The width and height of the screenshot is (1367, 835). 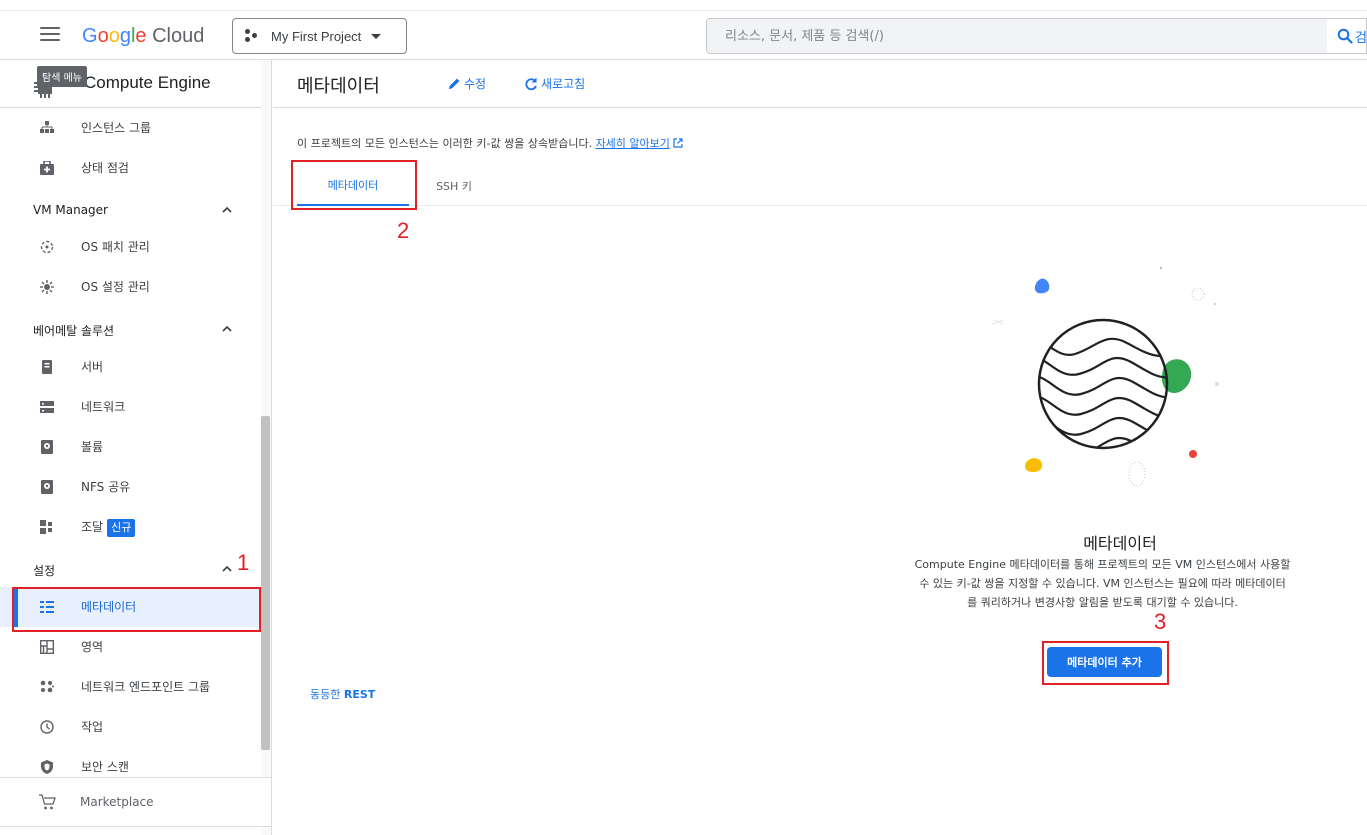 What do you see at coordinates (47, 127) in the screenshot?
I see `instance-group-icon` at bounding box center [47, 127].